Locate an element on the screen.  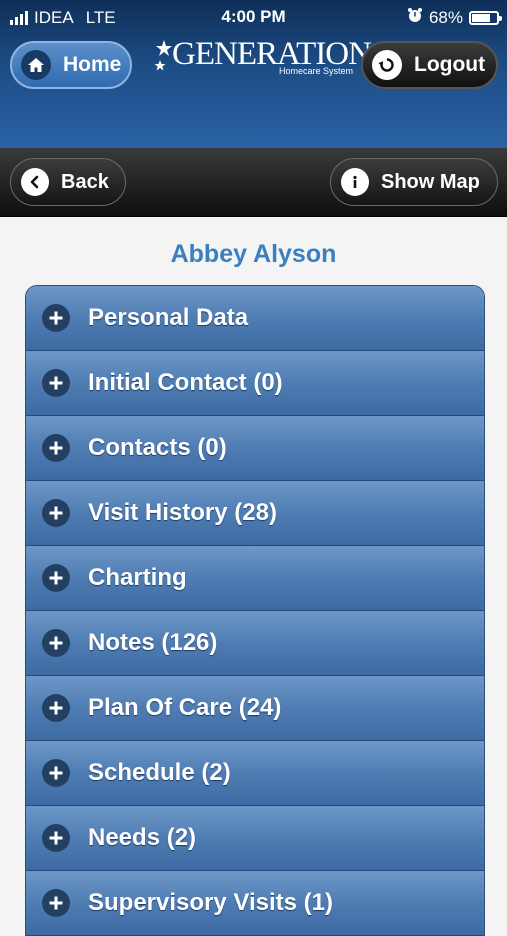
list-item: Visit History (28) is located at coordinates (255, 513).